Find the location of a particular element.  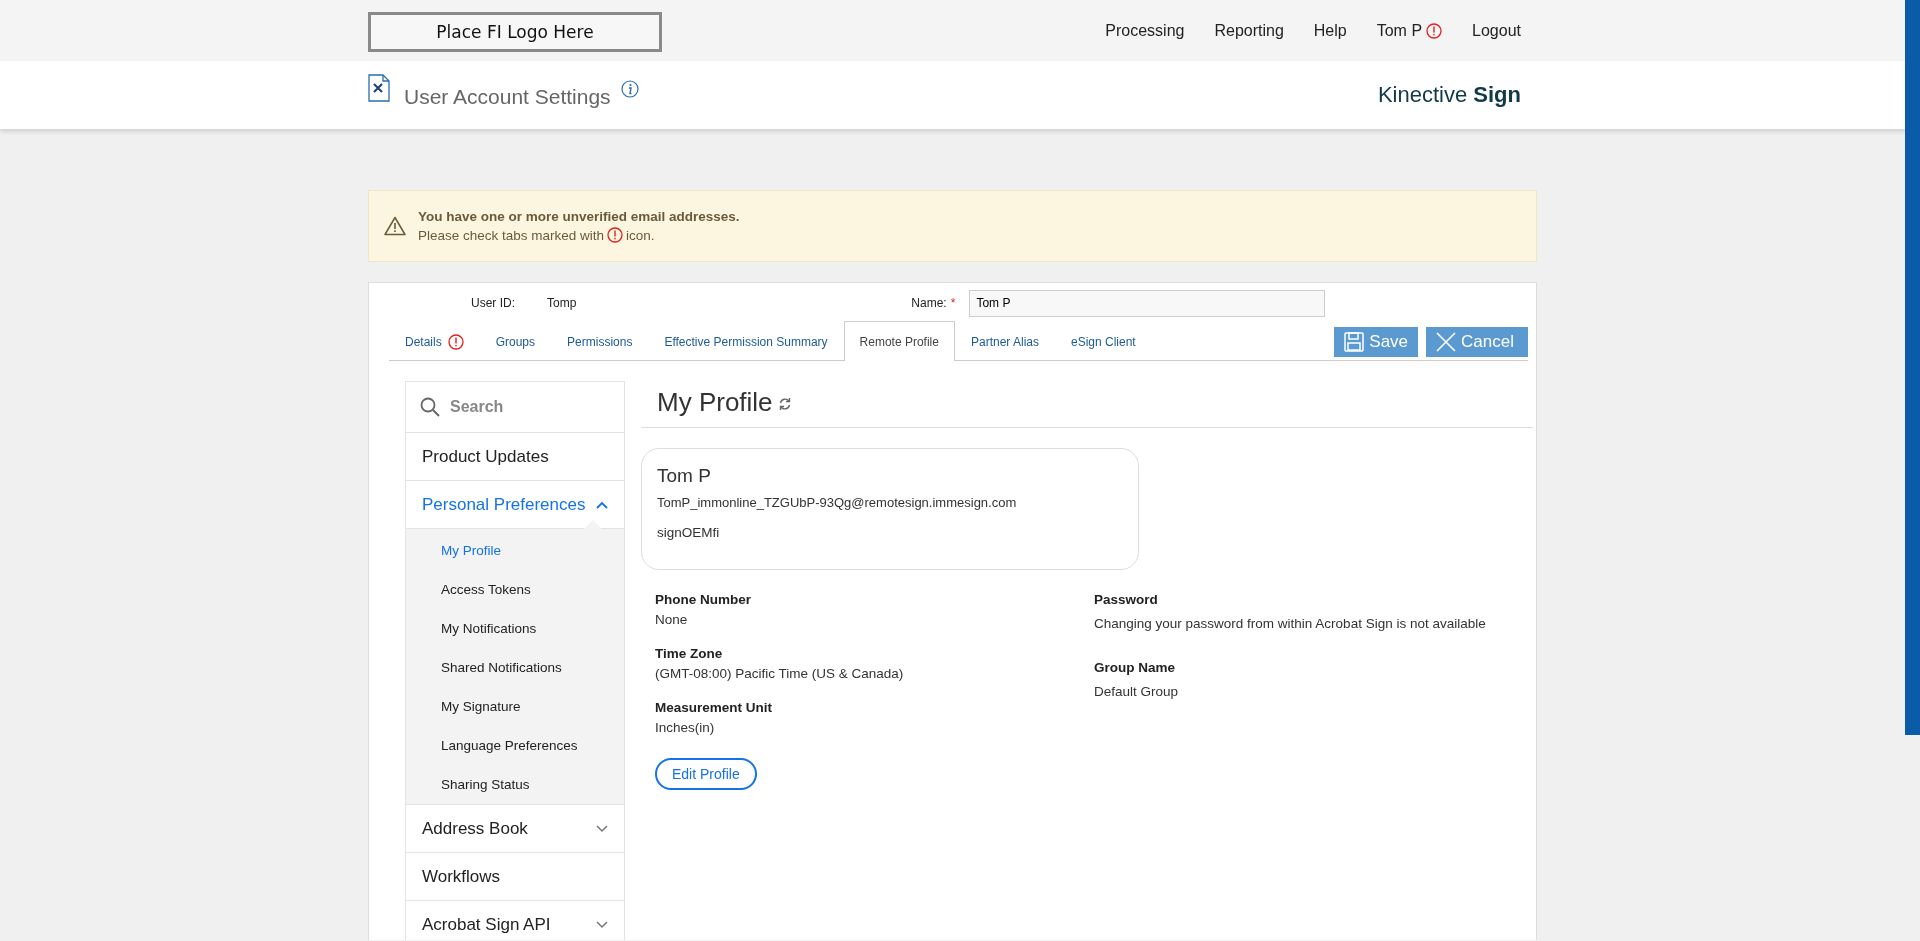

alert-title: You have one or more unverified email addresses. is located at coordinates (579, 216).